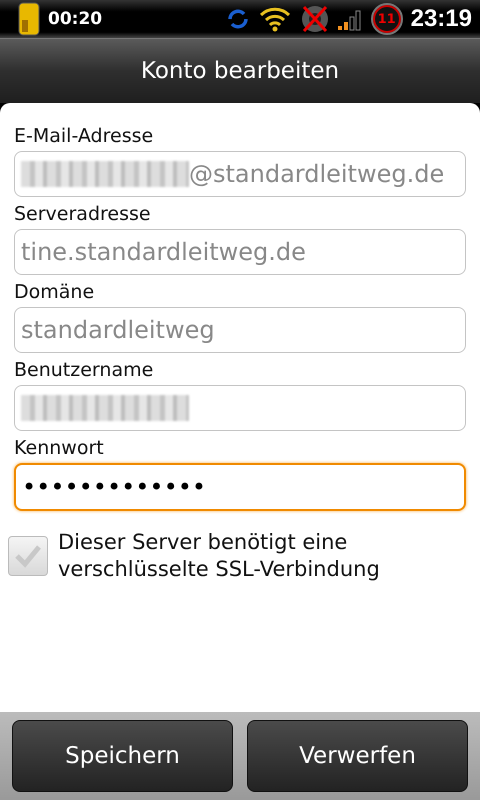 This screenshot has width=480, height=800. I want to click on battery-icon, so click(29, 19).